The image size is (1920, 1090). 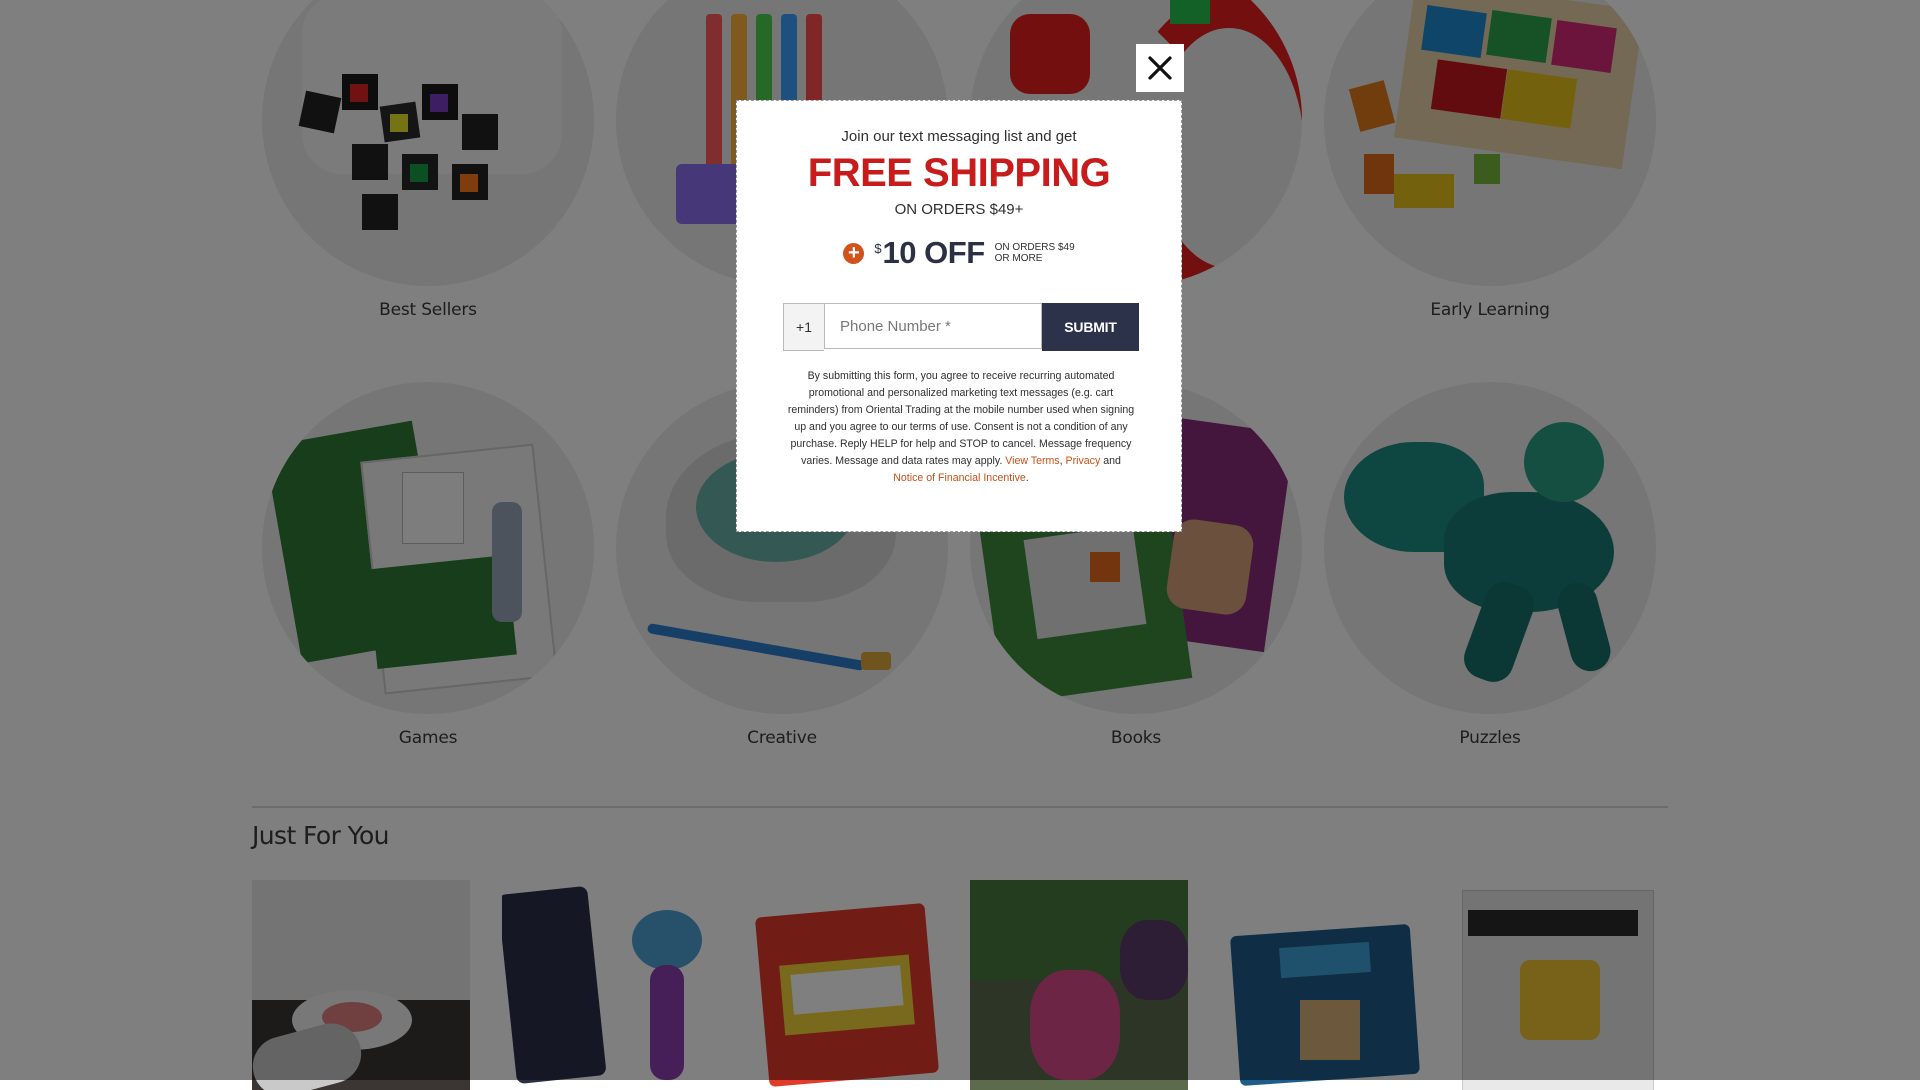 I want to click on modal-headline: FREE SHIPPING, so click(x=959, y=173).